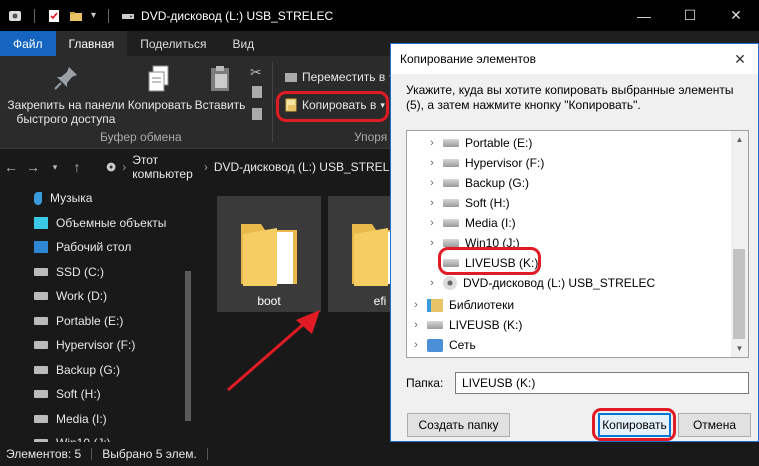 This screenshot has height=466, width=759. I want to click on dialog-close-button: ✕, so click(740, 59).